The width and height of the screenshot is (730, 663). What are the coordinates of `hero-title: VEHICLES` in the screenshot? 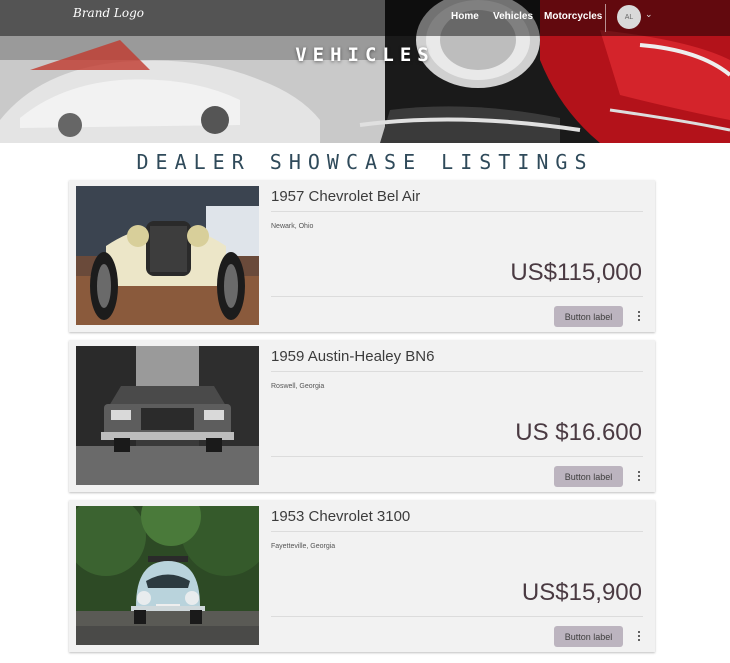 It's located at (365, 55).